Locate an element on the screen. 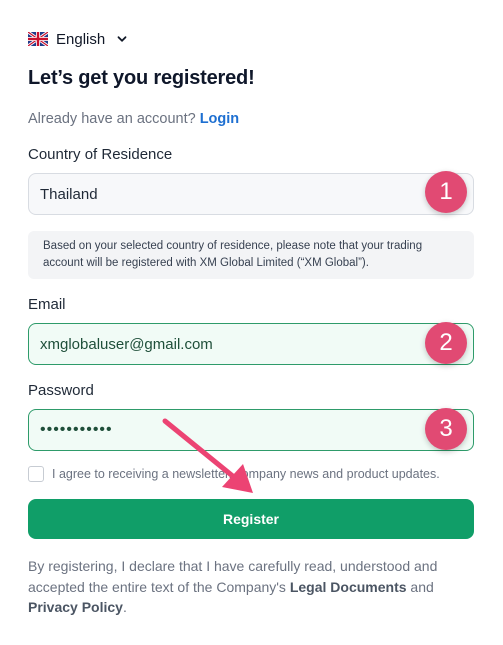  language-selector: English is located at coordinates (77, 39).